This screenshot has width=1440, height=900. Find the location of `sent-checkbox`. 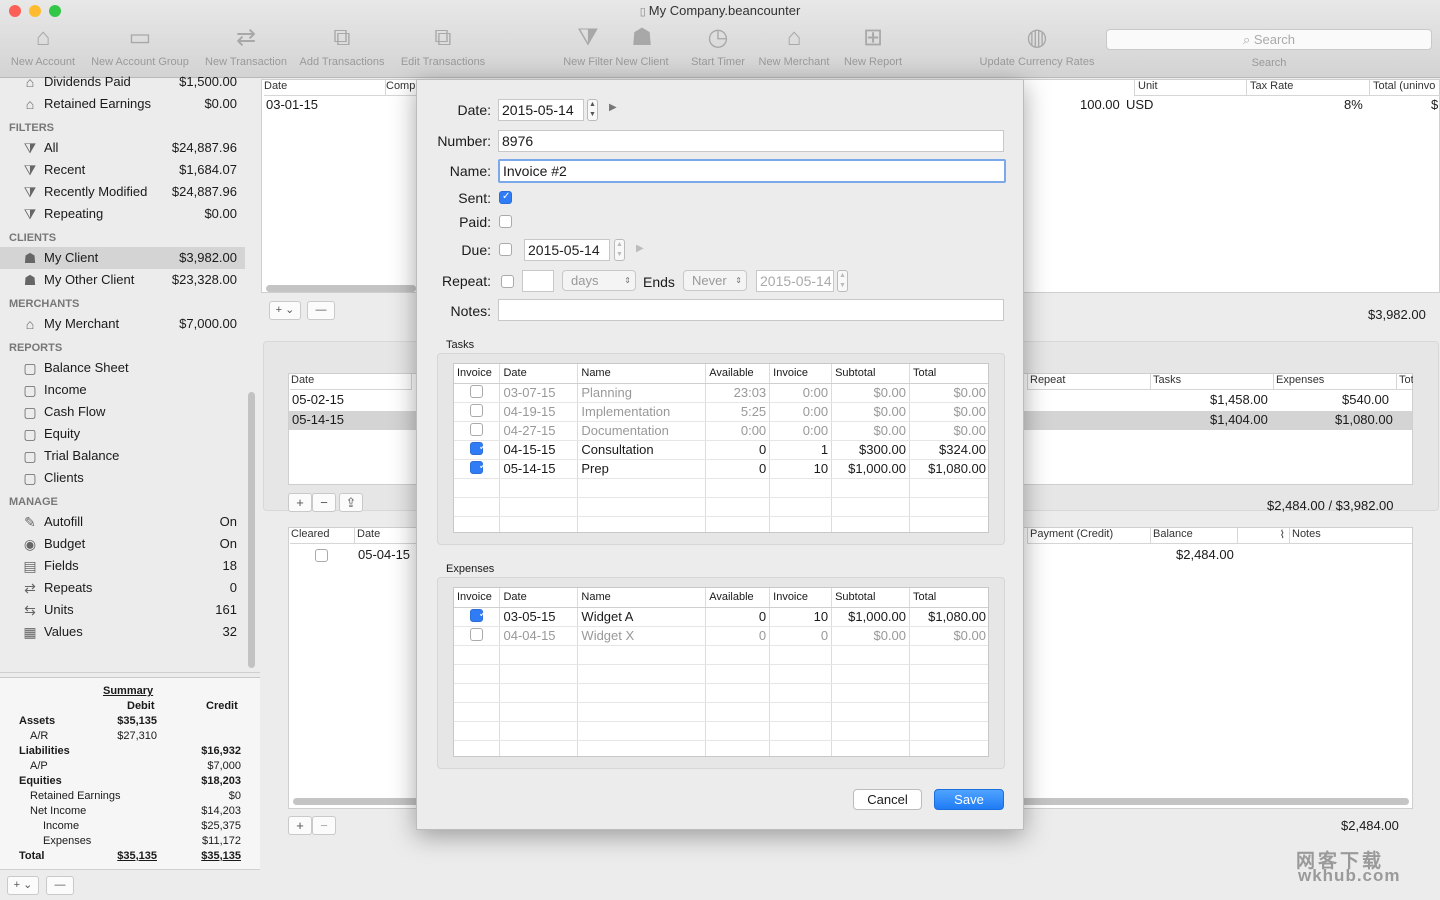

sent-checkbox is located at coordinates (505, 197).